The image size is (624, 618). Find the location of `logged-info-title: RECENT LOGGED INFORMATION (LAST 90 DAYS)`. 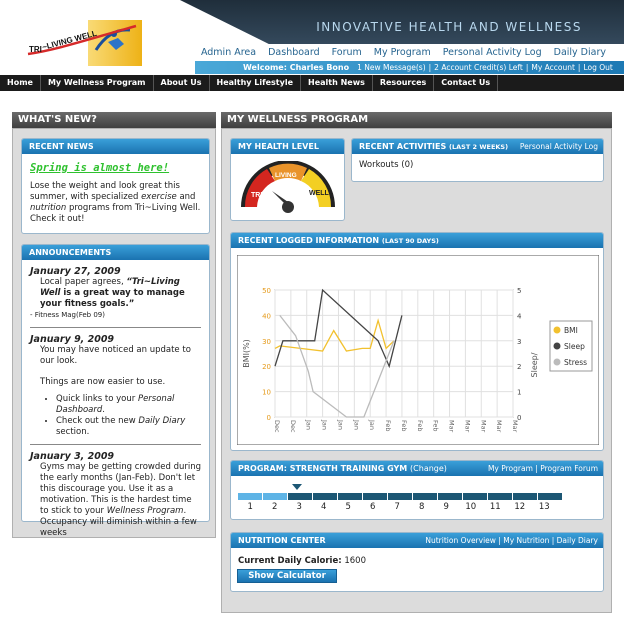

logged-info-title: RECENT LOGGED INFORMATION (LAST 90 DAYS) is located at coordinates (417, 240).